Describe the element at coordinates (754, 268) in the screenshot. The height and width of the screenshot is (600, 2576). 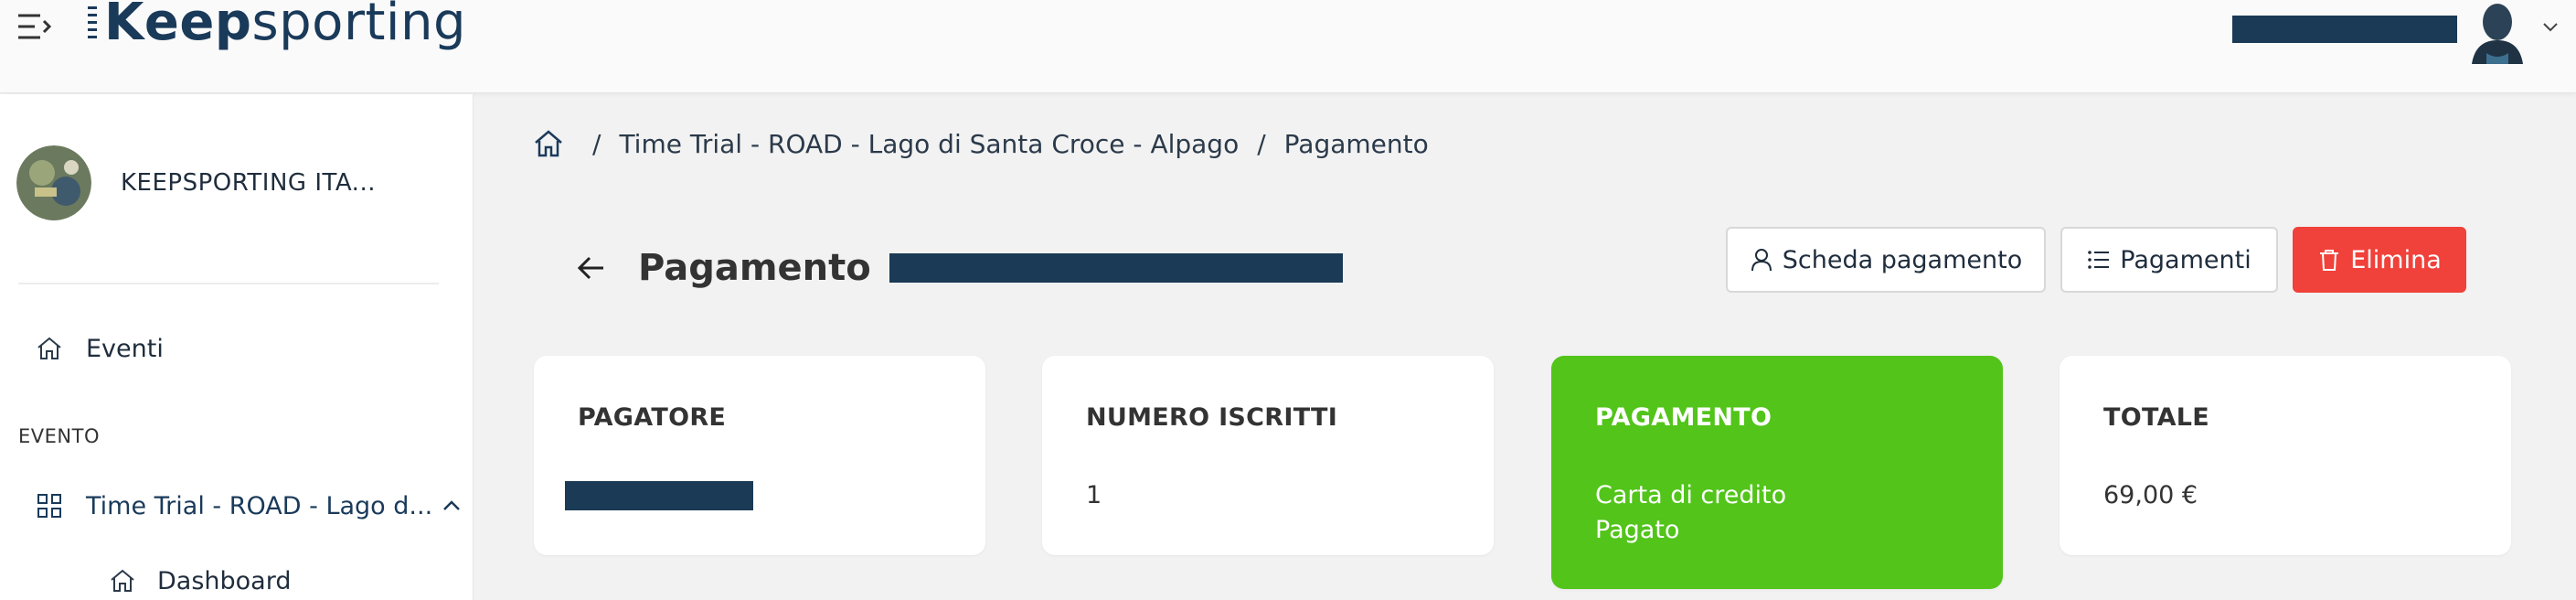
I see `page-title: Pagamento` at that location.